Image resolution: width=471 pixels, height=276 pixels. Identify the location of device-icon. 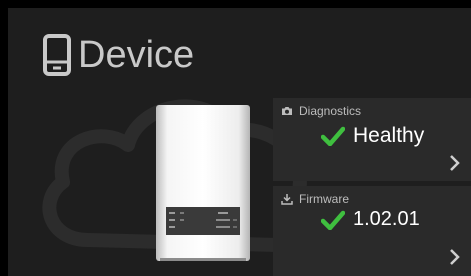
(57, 55).